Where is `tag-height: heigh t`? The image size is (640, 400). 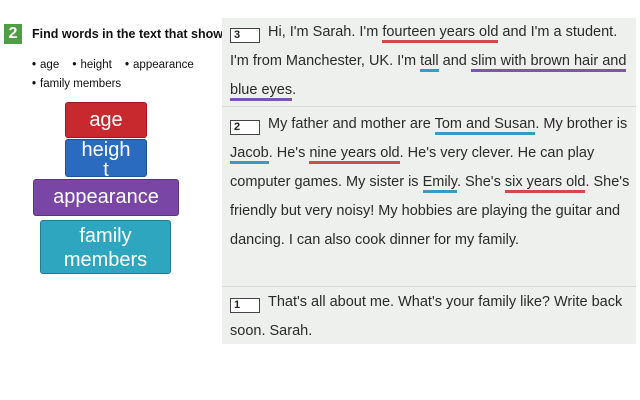 tag-height: heigh t is located at coordinates (106, 158).